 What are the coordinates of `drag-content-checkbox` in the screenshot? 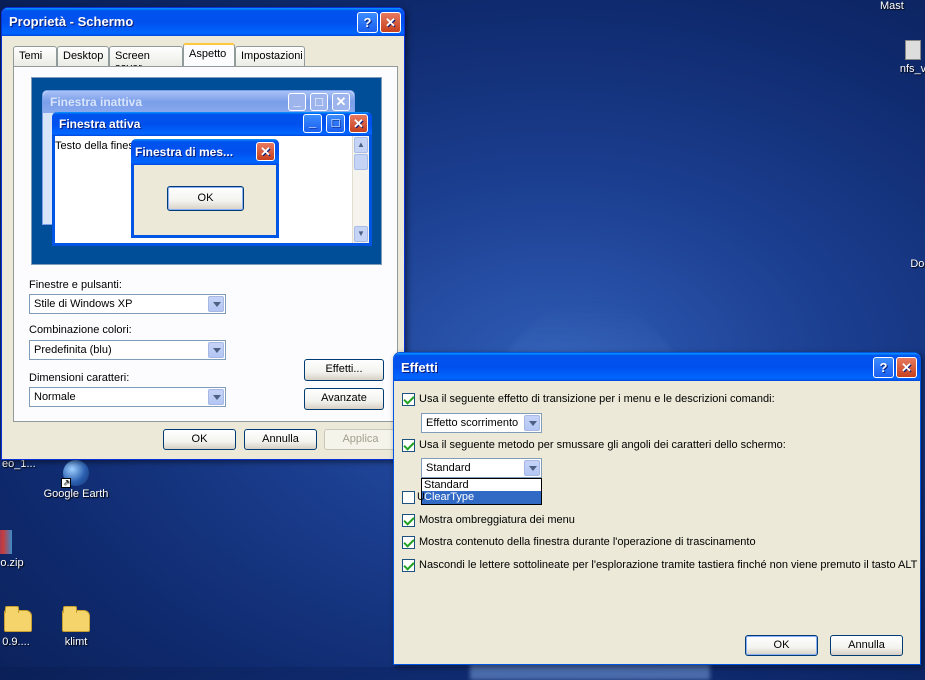 It's located at (408, 542).